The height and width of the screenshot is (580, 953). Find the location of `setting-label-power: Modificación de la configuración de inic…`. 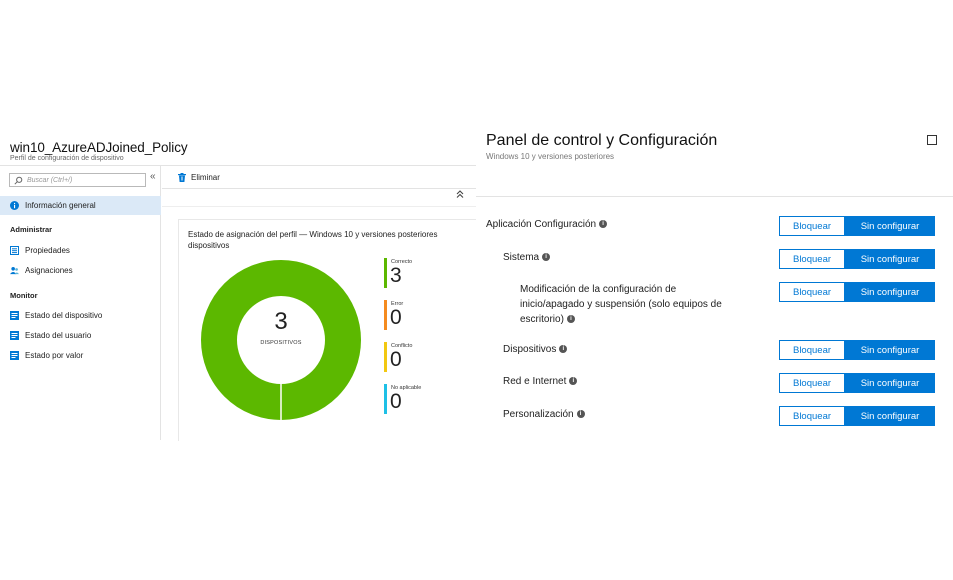

setting-label-power: Modificación de la configuración de inic… is located at coordinates (645, 304).